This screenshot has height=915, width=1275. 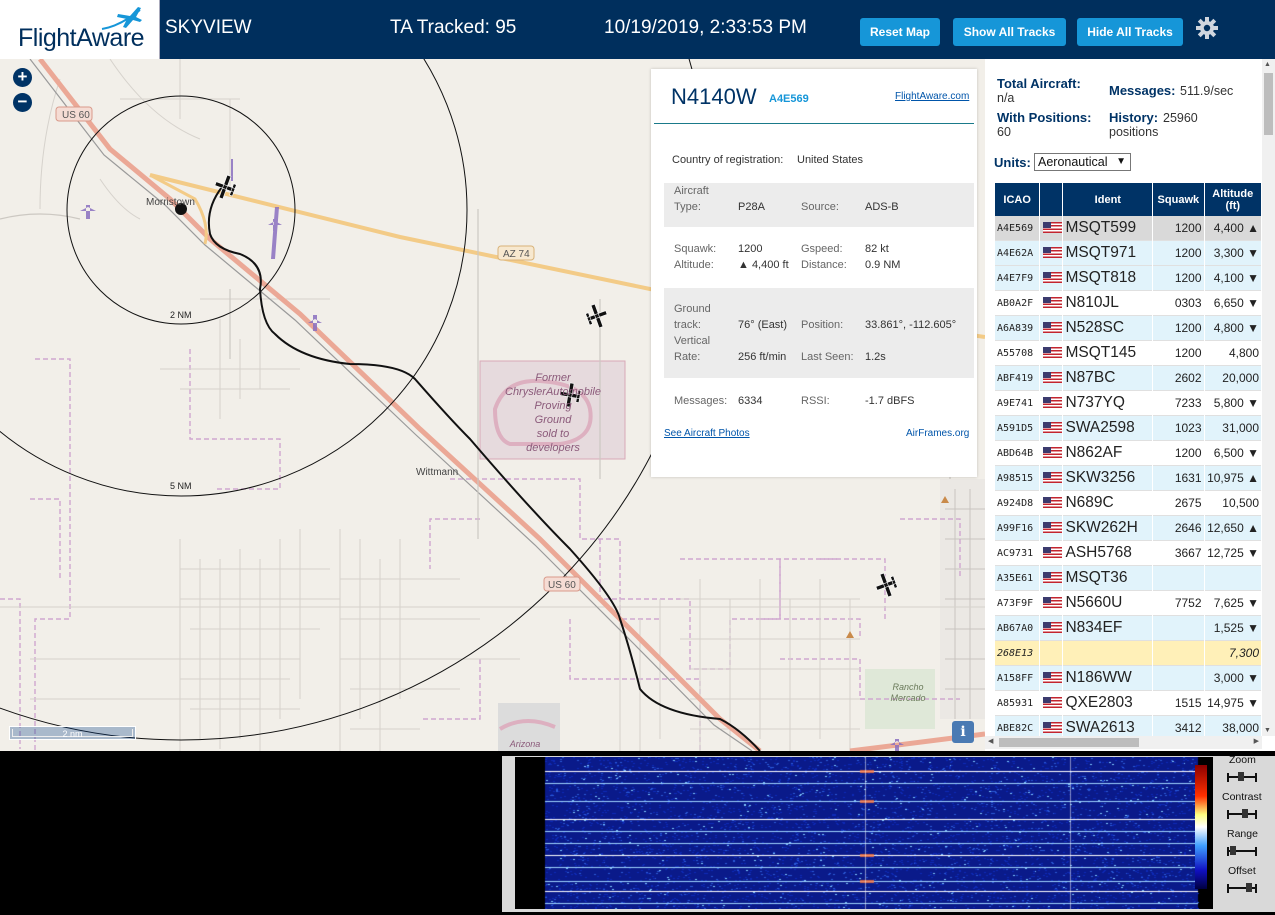 I want to click on map-label-proving-5: sold to, so click(x=553, y=434).